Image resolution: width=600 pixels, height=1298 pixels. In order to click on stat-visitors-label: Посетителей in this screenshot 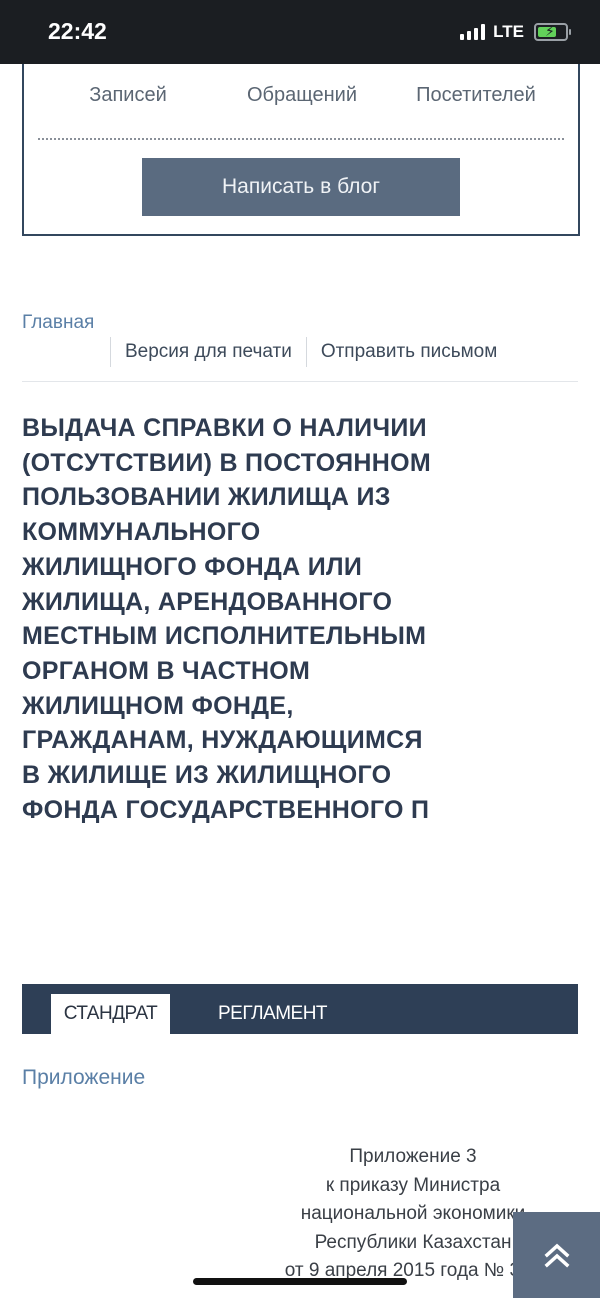, I will do `click(476, 95)`.